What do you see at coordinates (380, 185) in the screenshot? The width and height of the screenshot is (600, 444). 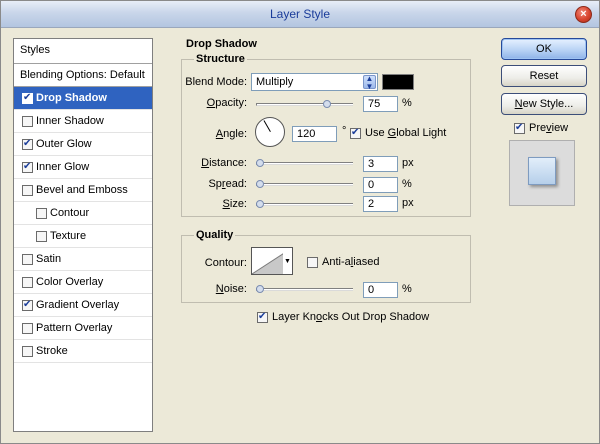 I see `spread-input: 0` at bounding box center [380, 185].